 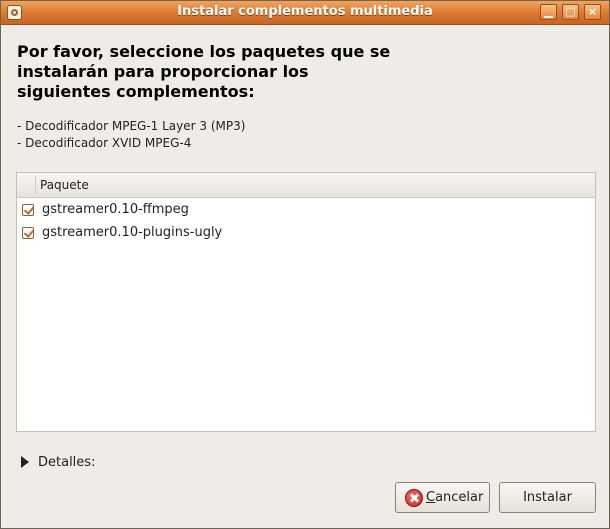 What do you see at coordinates (459, 497) in the screenshot?
I see `cancel-label-rest: ancelar` at bounding box center [459, 497].